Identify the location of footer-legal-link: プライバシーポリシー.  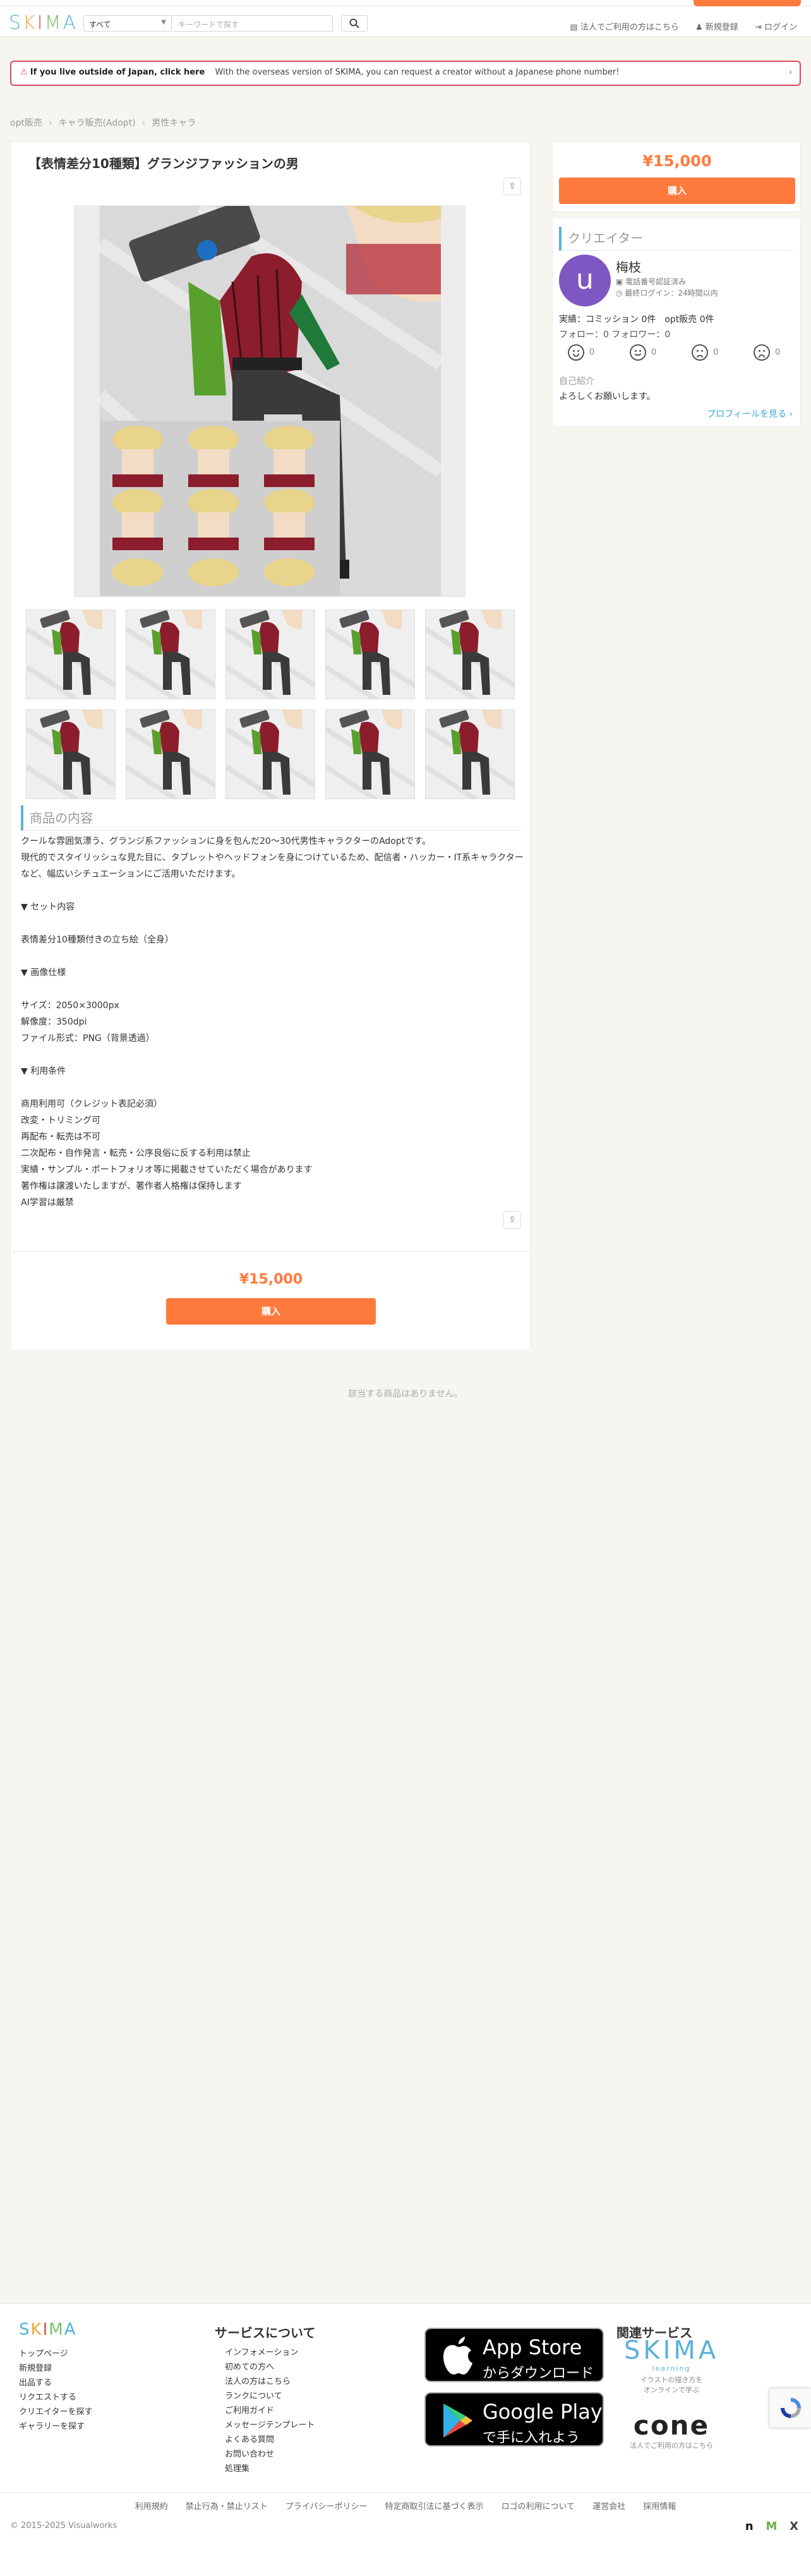
(326, 2507).